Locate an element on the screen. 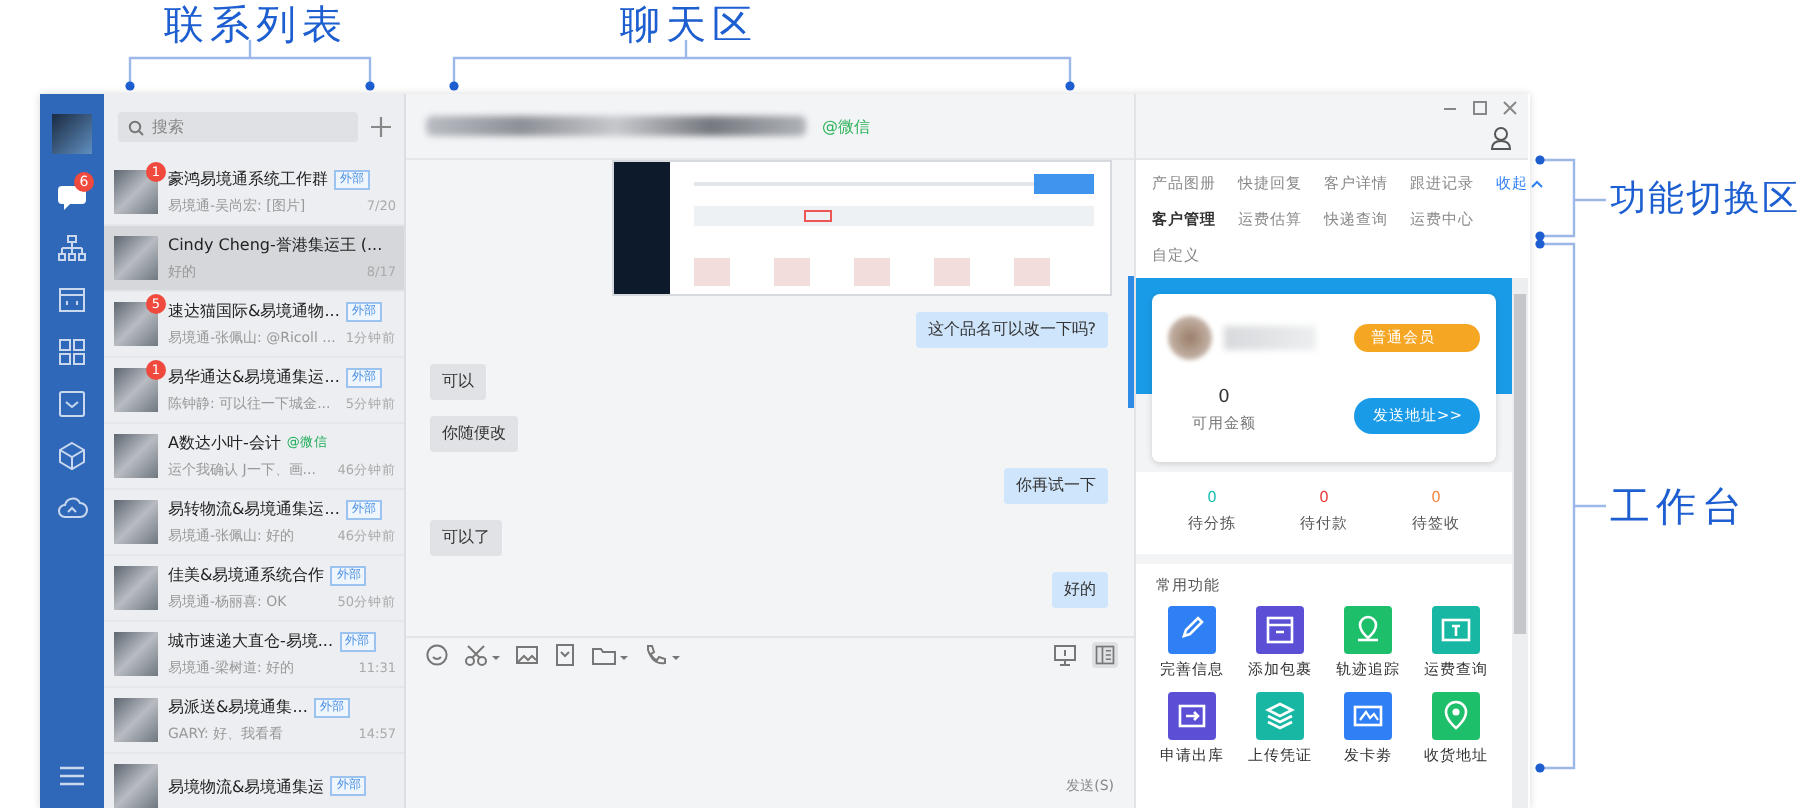 This screenshot has width=1800, height=808. contact-name: 易境物流&易境通集运 is located at coordinates (246, 786).